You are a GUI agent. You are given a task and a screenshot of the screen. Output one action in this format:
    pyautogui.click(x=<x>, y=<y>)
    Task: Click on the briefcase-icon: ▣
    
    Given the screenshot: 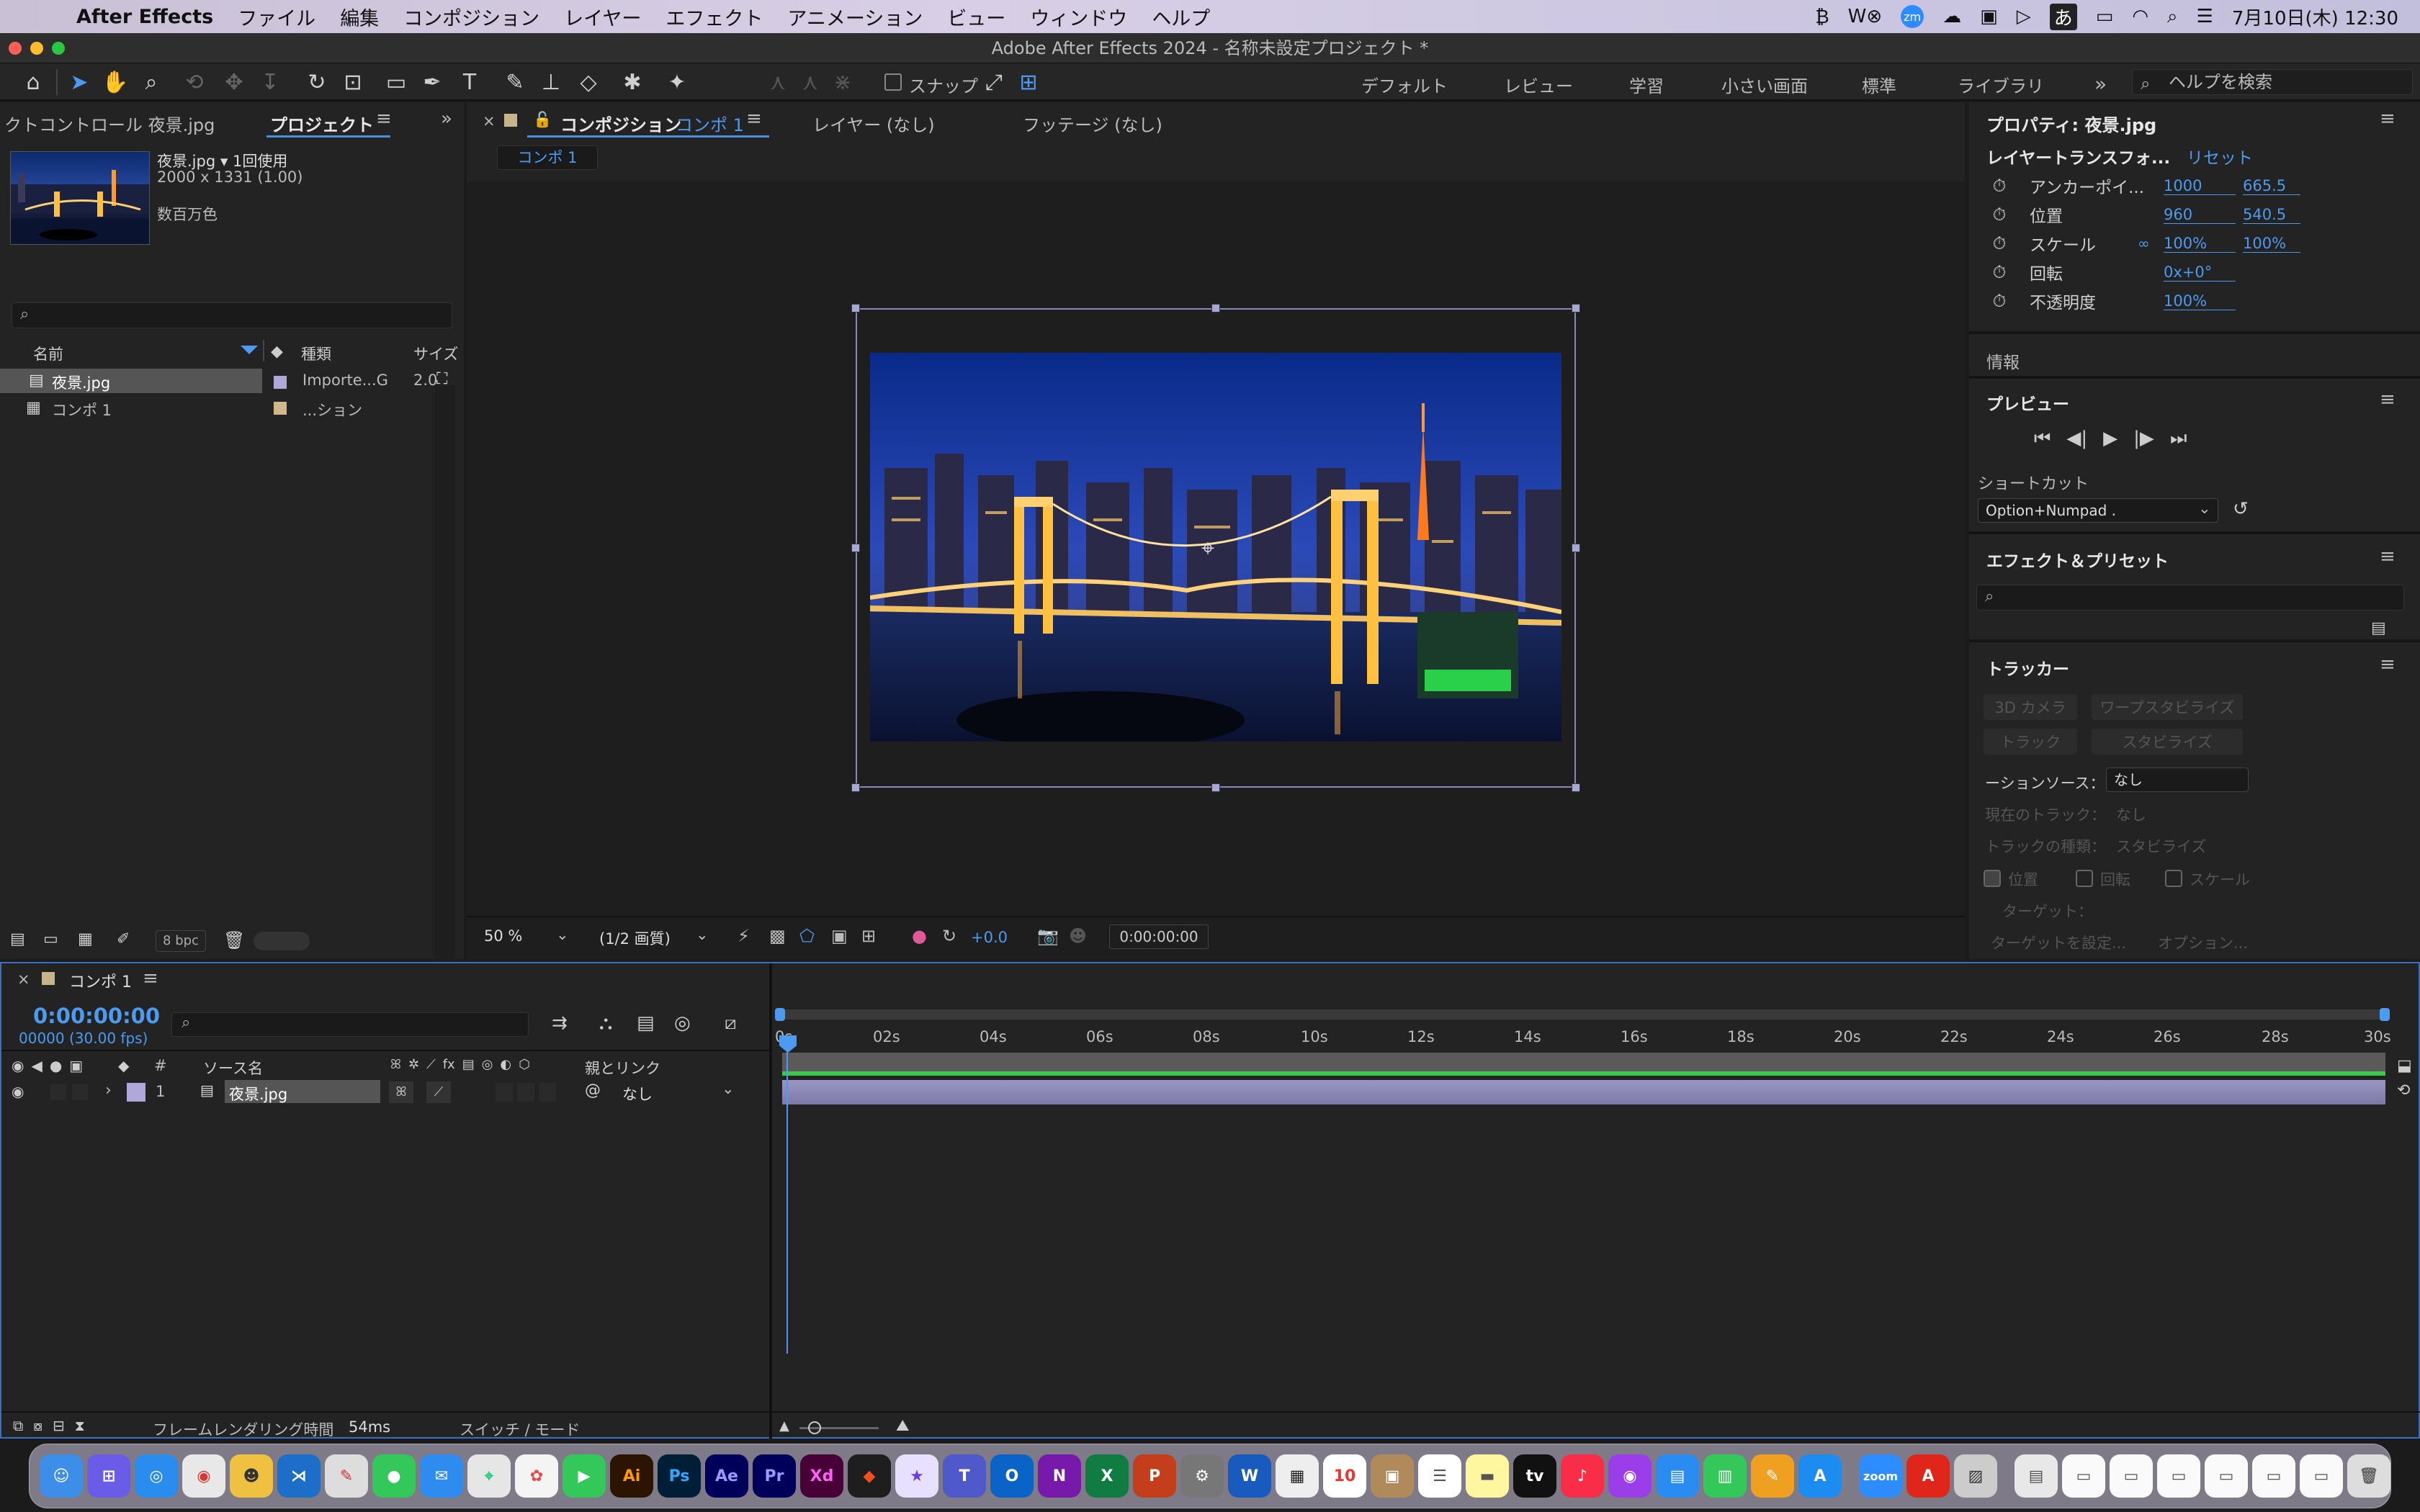 What is the action you would take?
    pyautogui.click(x=1989, y=16)
    